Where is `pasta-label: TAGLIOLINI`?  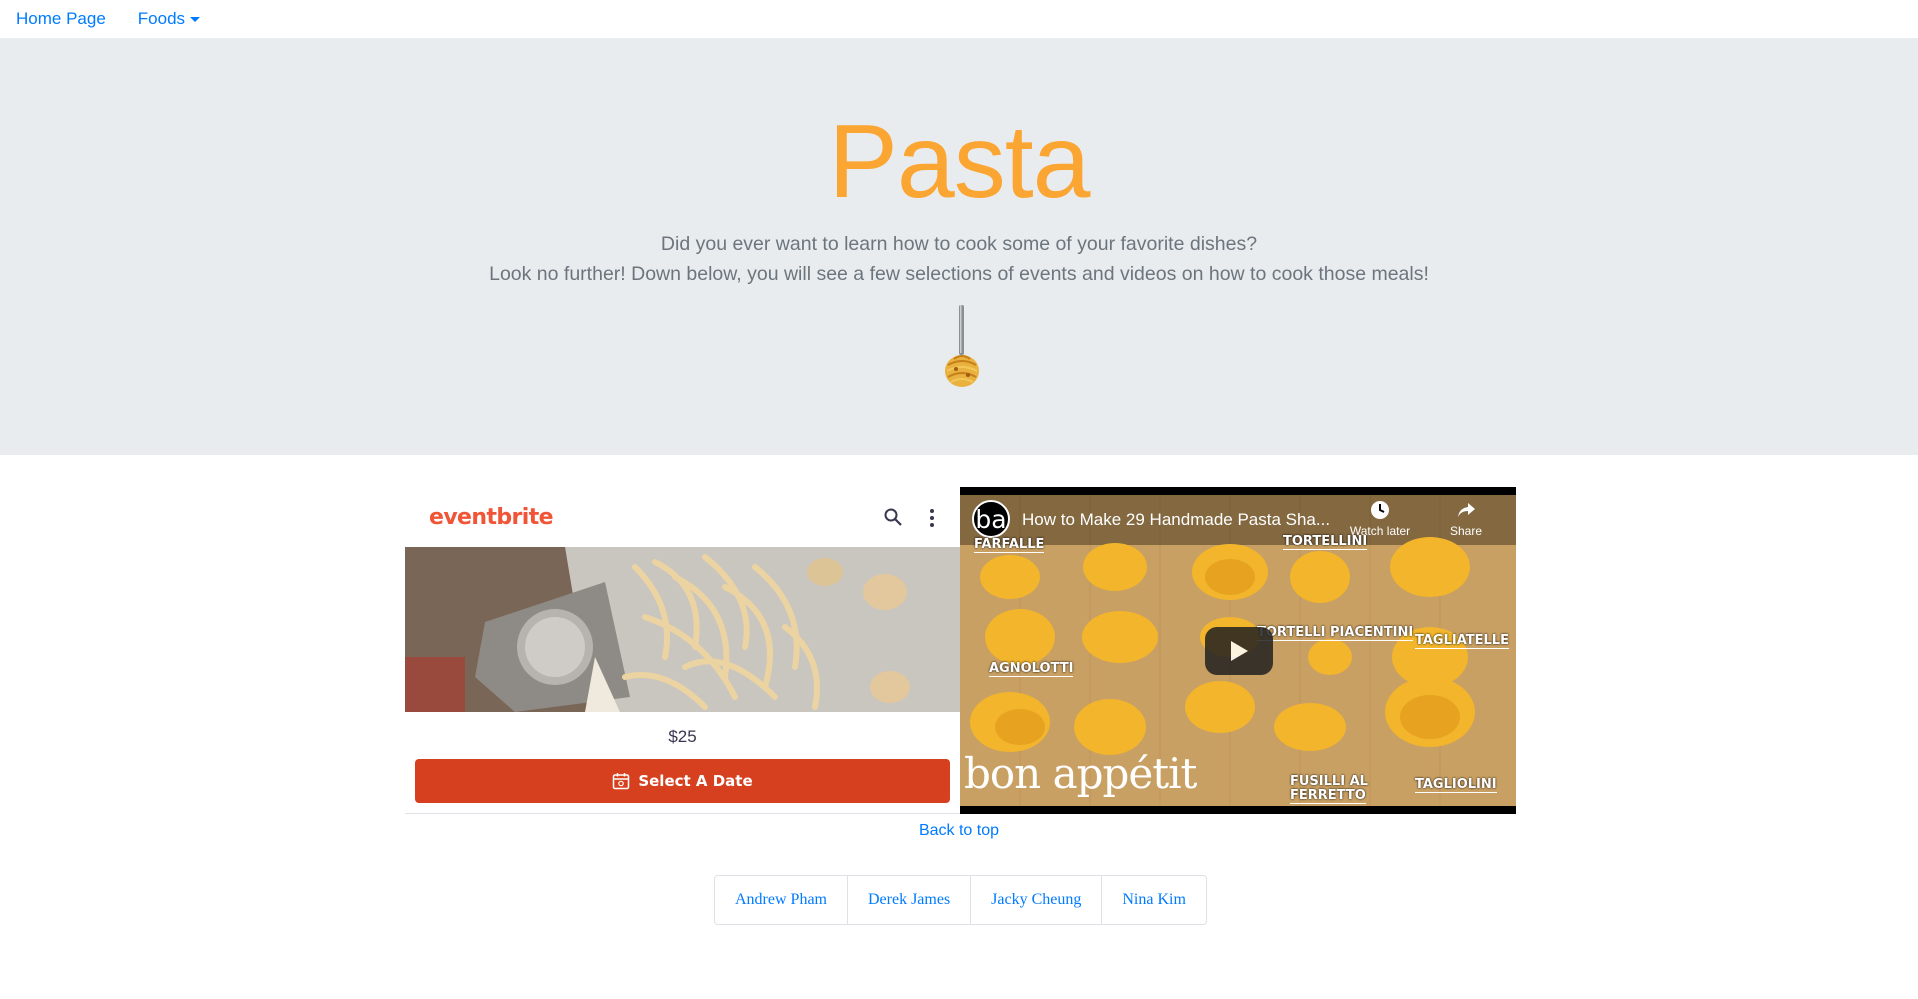 pasta-label: TAGLIOLINI is located at coordinates (1456, 785).